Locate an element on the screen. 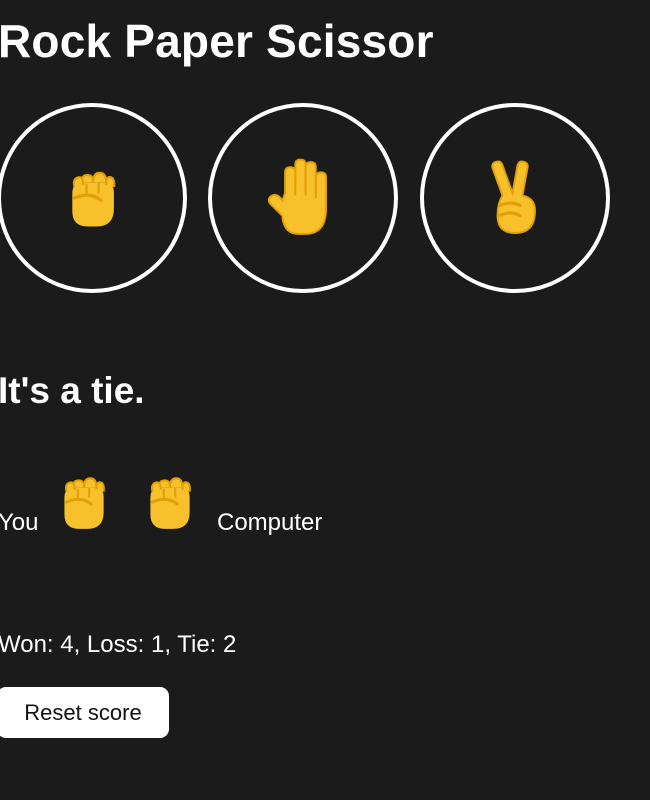 Image resolution: width=650 pixels, height=800 pixels. moves-display: You Computer is located at coordinates (200, 505).